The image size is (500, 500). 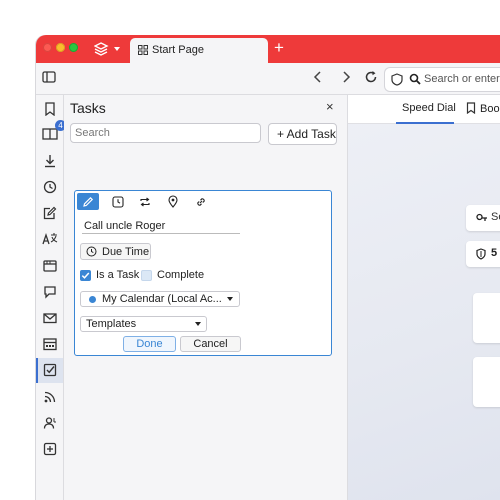 I want to click on is-task-label: Is a Task, so click(x=118, y=275).